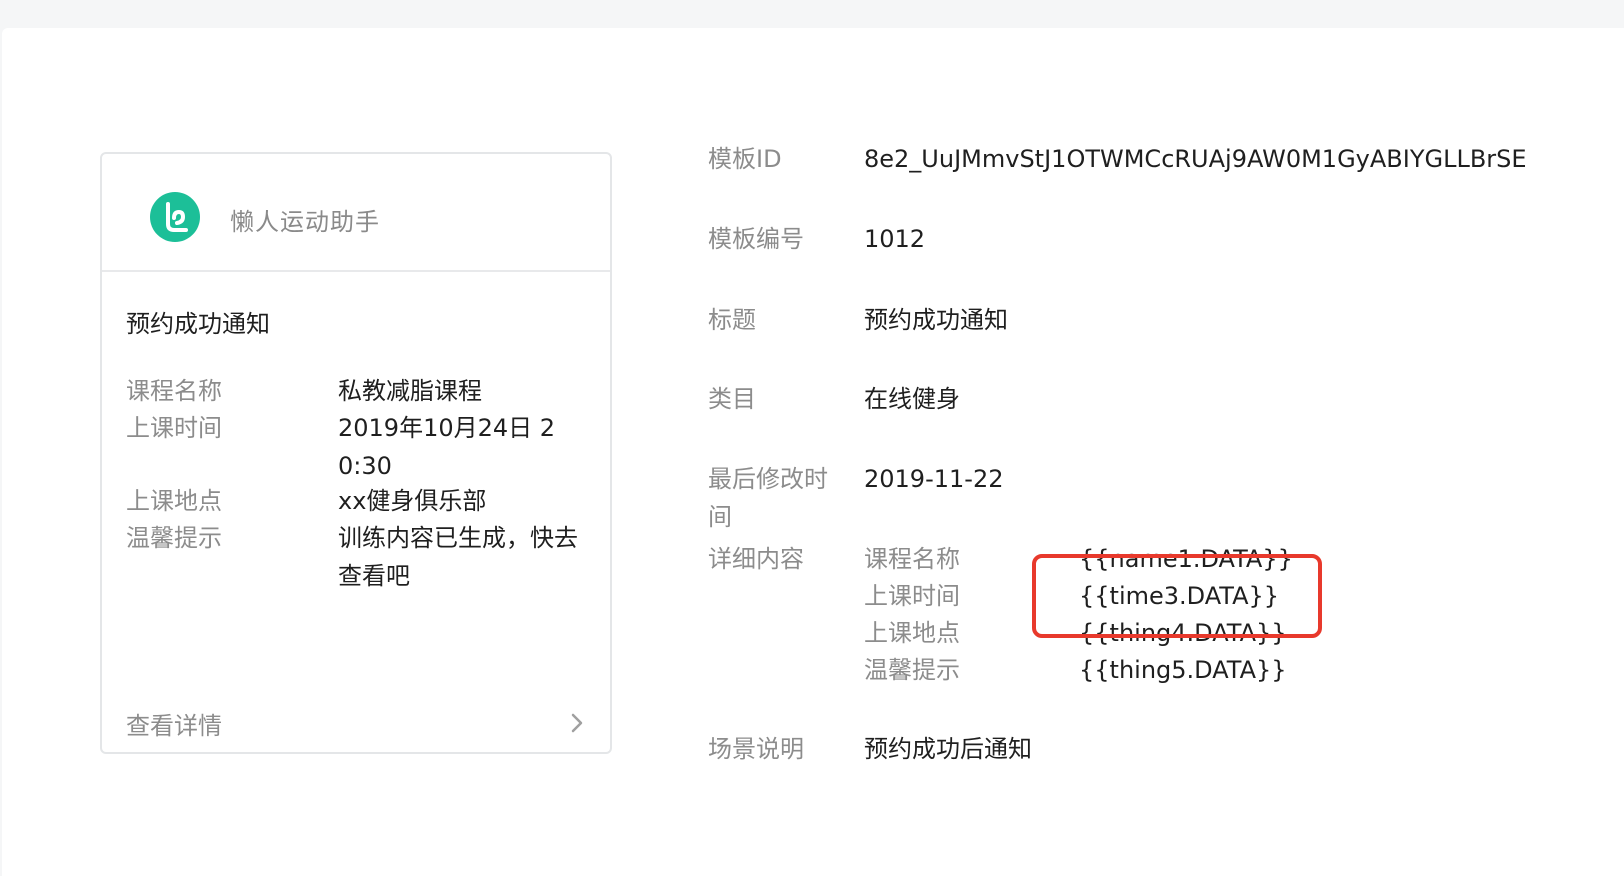 This screenshot has height=876, width=1624. Describe the element at coordinates (732, 320) in the screenshot. I see `title-label: 标题` at that location.